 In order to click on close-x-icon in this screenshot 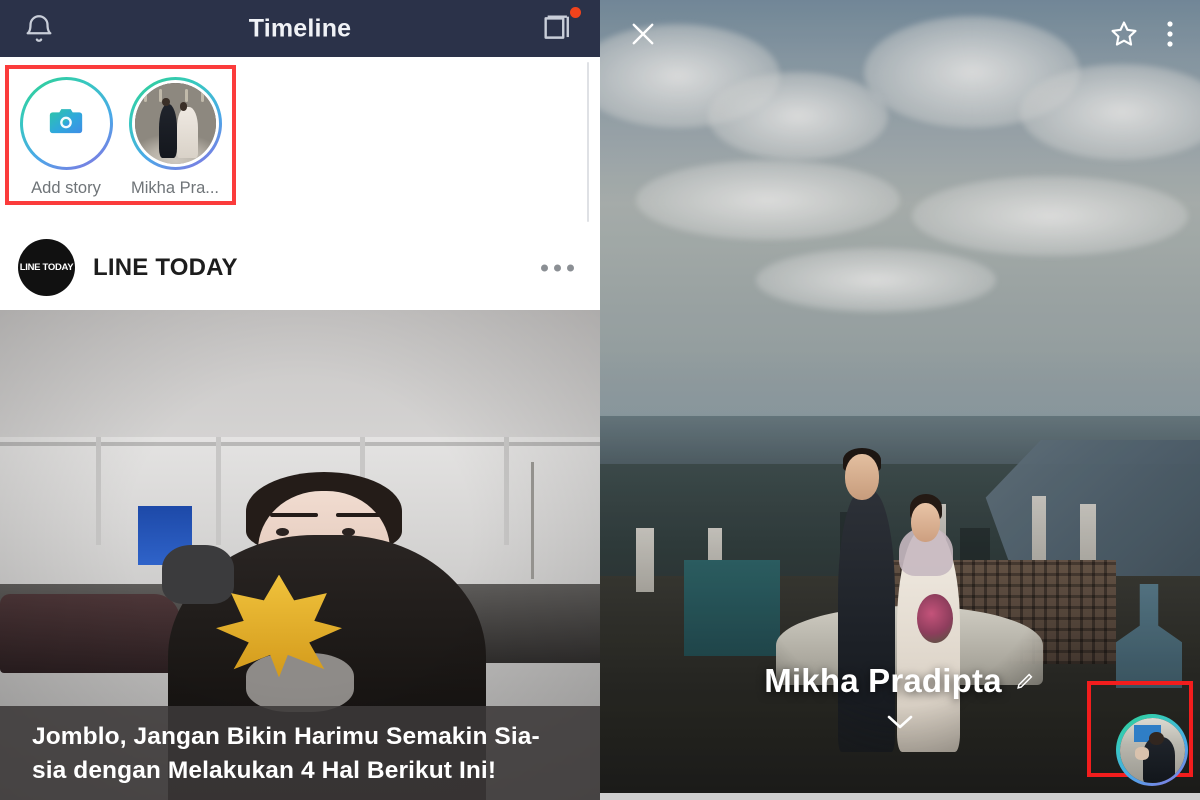, I will do `click(643, 36)`.